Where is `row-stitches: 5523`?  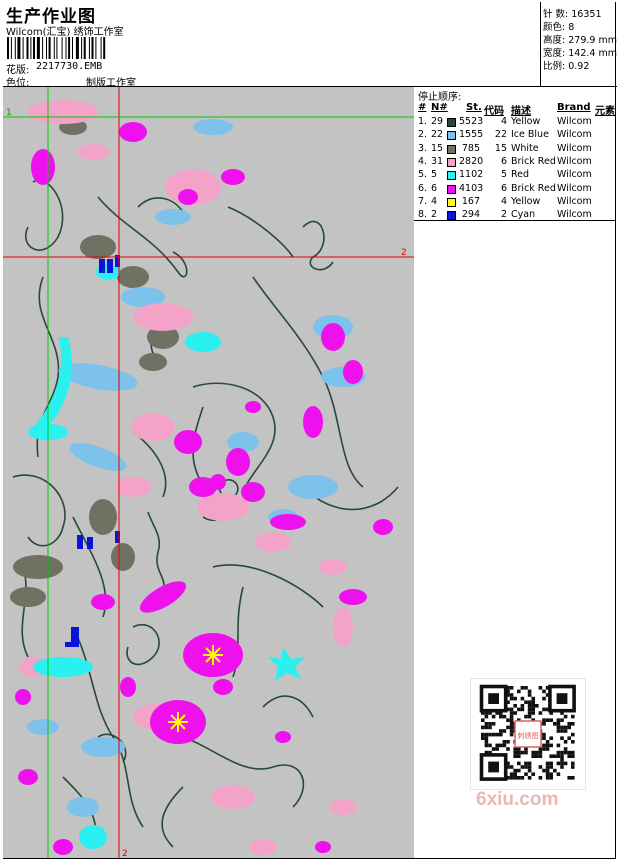 row-stitches: 5523 is located at coordinates (471, 121).